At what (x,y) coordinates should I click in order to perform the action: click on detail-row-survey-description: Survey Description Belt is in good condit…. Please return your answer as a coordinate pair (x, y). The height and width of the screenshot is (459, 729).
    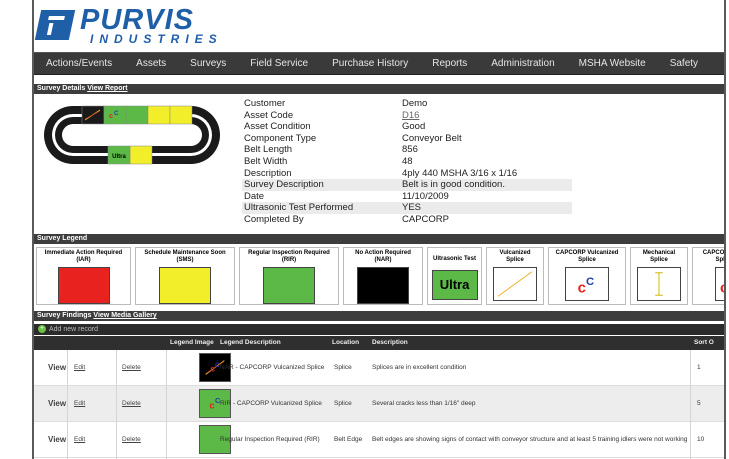
    Looking at the image, I should click on (407, 185).